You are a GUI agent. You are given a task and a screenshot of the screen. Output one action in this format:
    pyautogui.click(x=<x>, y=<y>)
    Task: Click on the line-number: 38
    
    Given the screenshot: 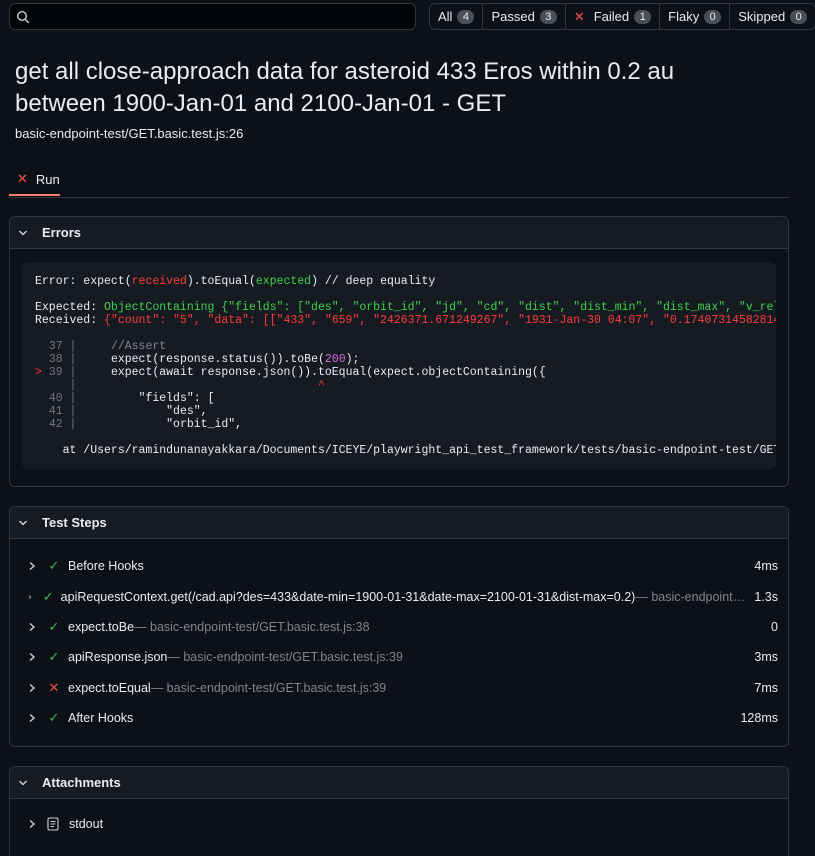 What is the action you would take?
    pyautogui.click(x=55, y=359)
    